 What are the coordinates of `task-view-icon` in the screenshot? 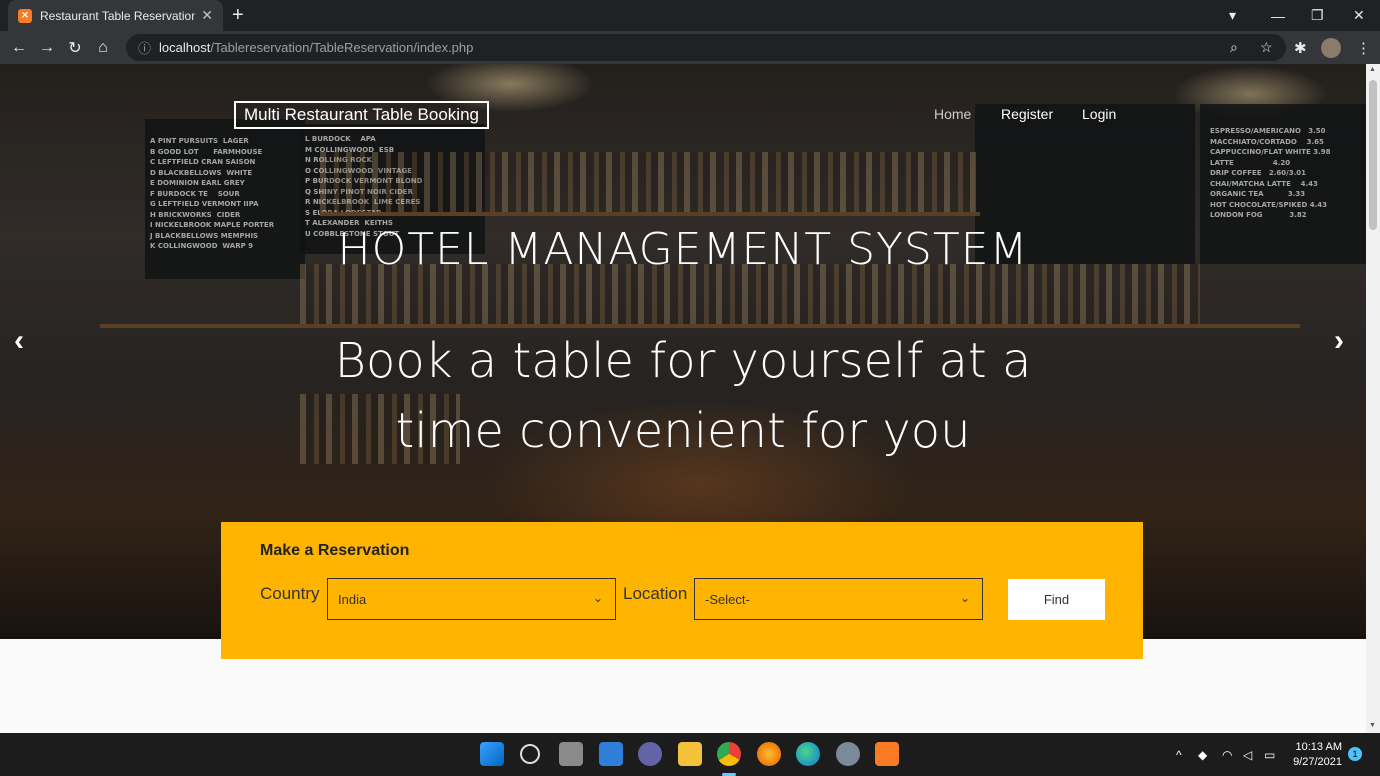 It's located at (571, 754).